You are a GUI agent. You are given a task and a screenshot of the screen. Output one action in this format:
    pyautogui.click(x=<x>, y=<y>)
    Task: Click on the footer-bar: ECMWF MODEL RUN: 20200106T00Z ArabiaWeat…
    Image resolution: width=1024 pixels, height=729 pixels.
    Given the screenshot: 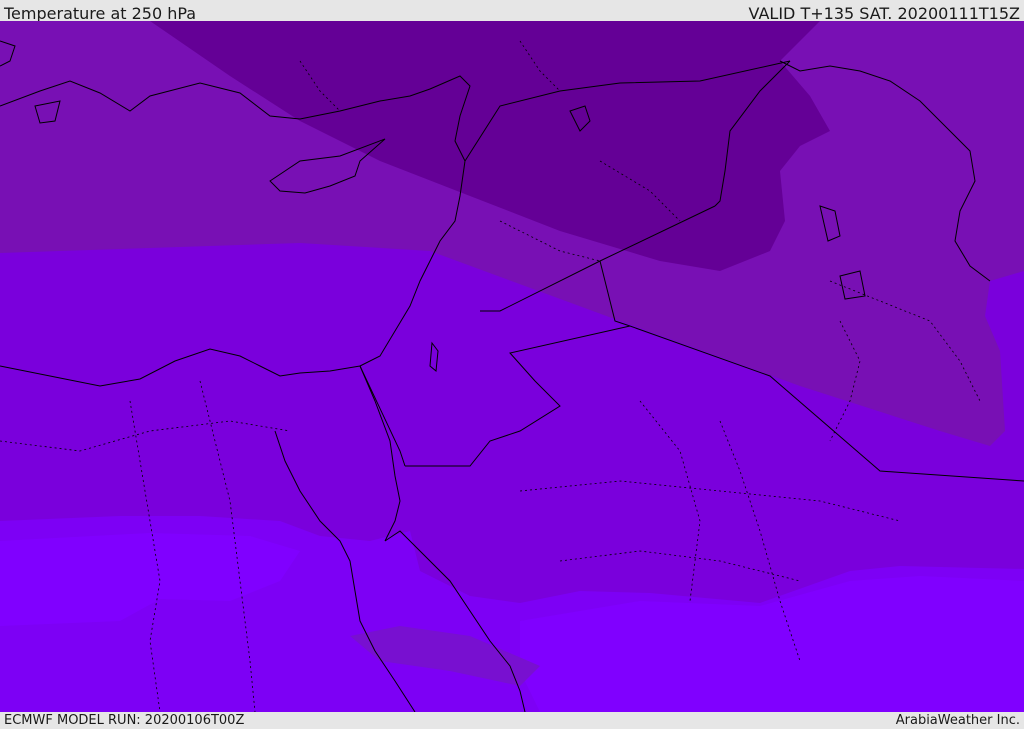 What is the action you would take?
    pyautogui.click(x=512, y=720)
    